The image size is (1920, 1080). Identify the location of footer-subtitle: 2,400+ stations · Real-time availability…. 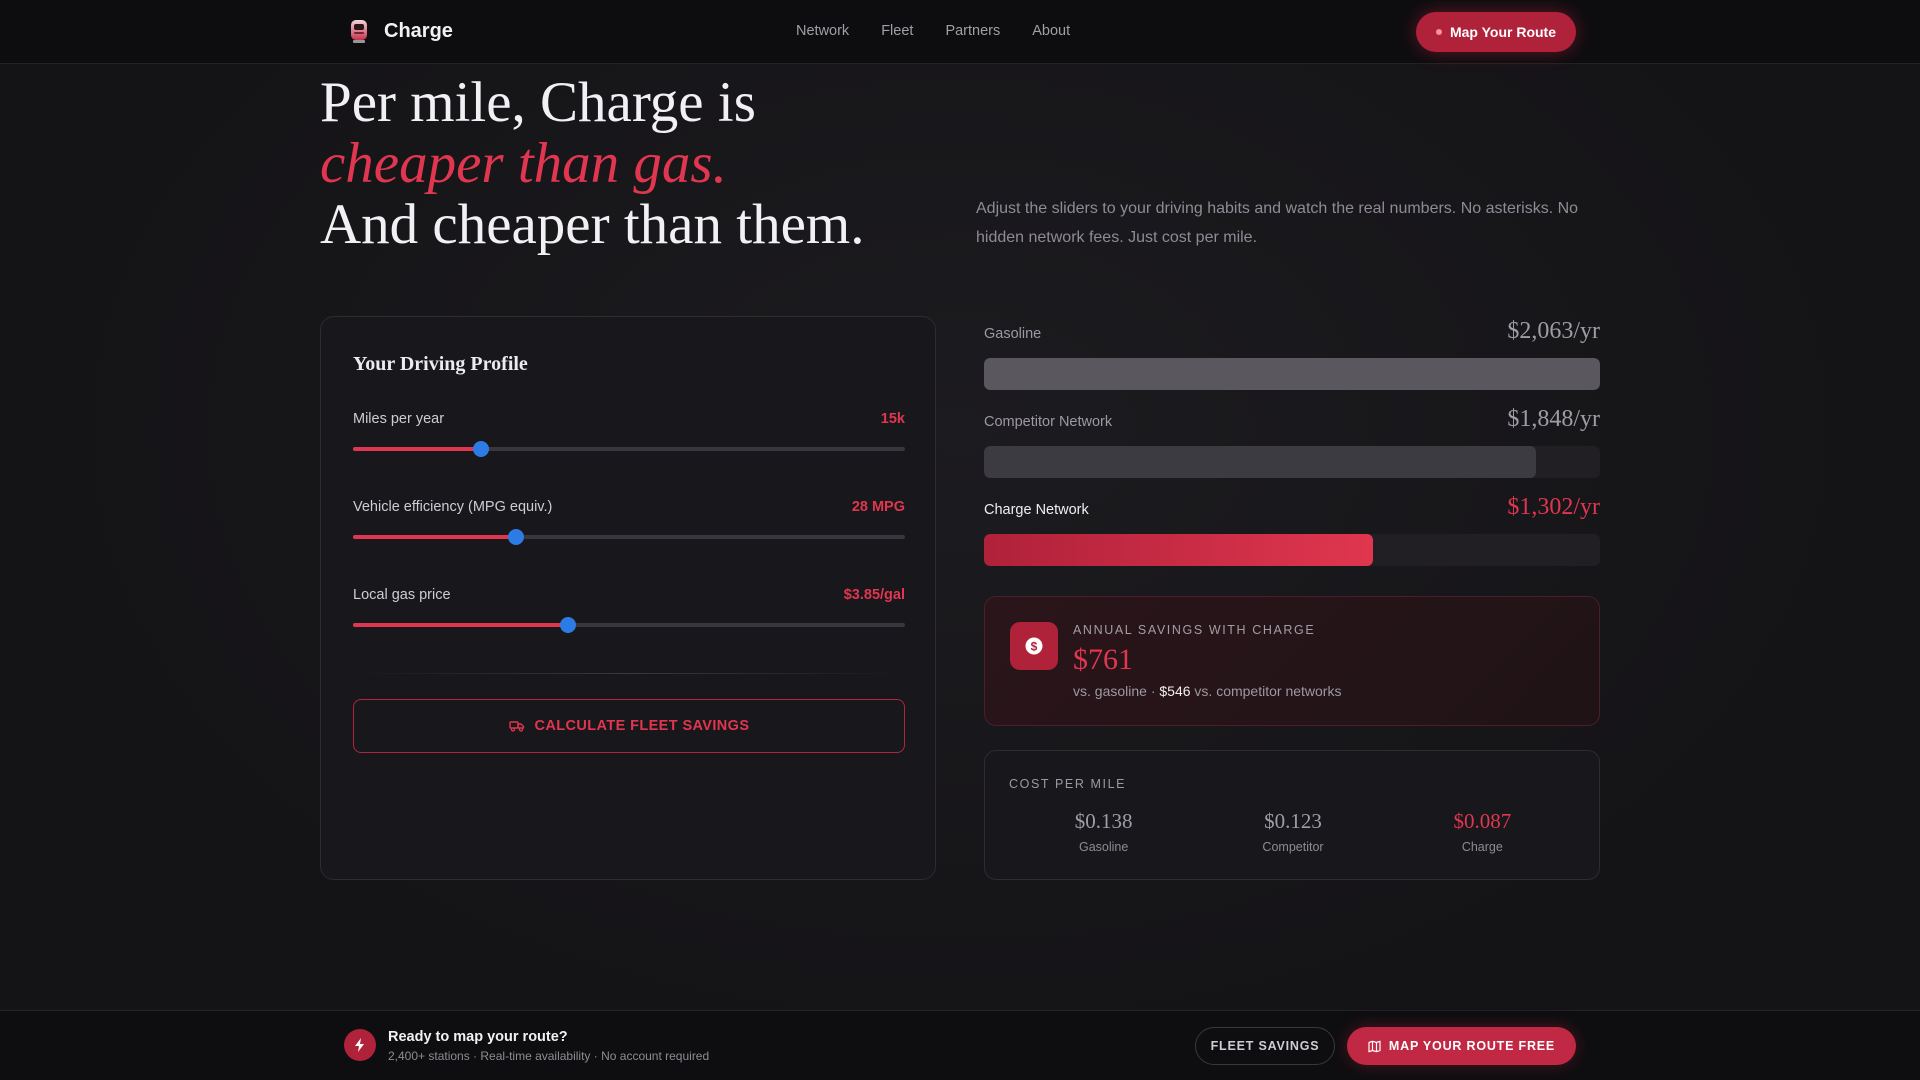
(549, 1056).